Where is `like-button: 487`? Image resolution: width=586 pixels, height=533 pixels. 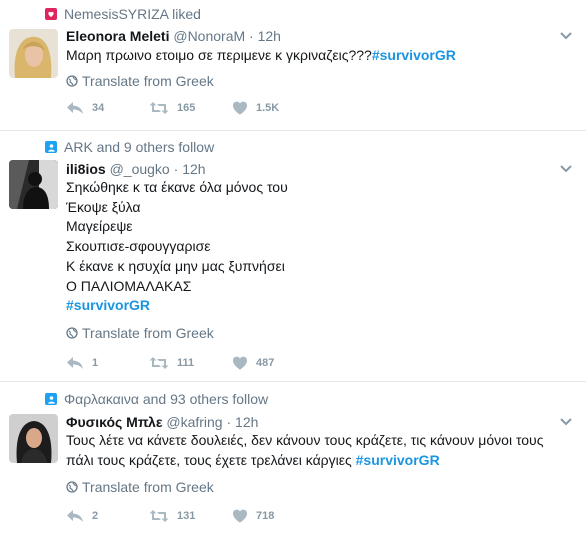
like-button: 487 is located at coordinates (273, 363).